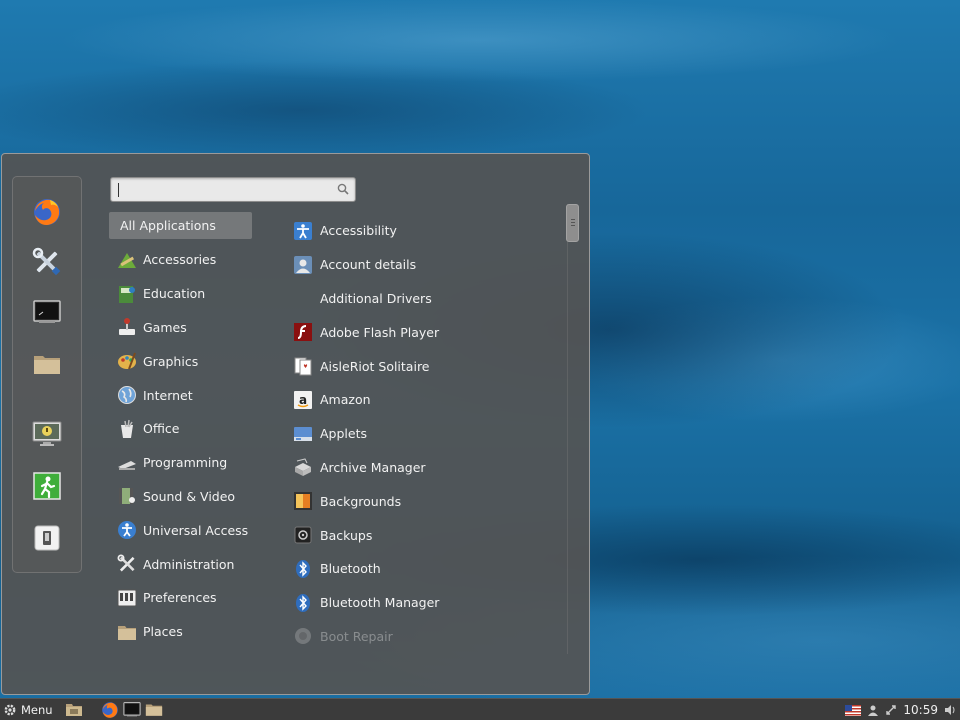 The width and height of the screenshot is (960, 720). I want to click on favorite-logout, so click(47, 486).